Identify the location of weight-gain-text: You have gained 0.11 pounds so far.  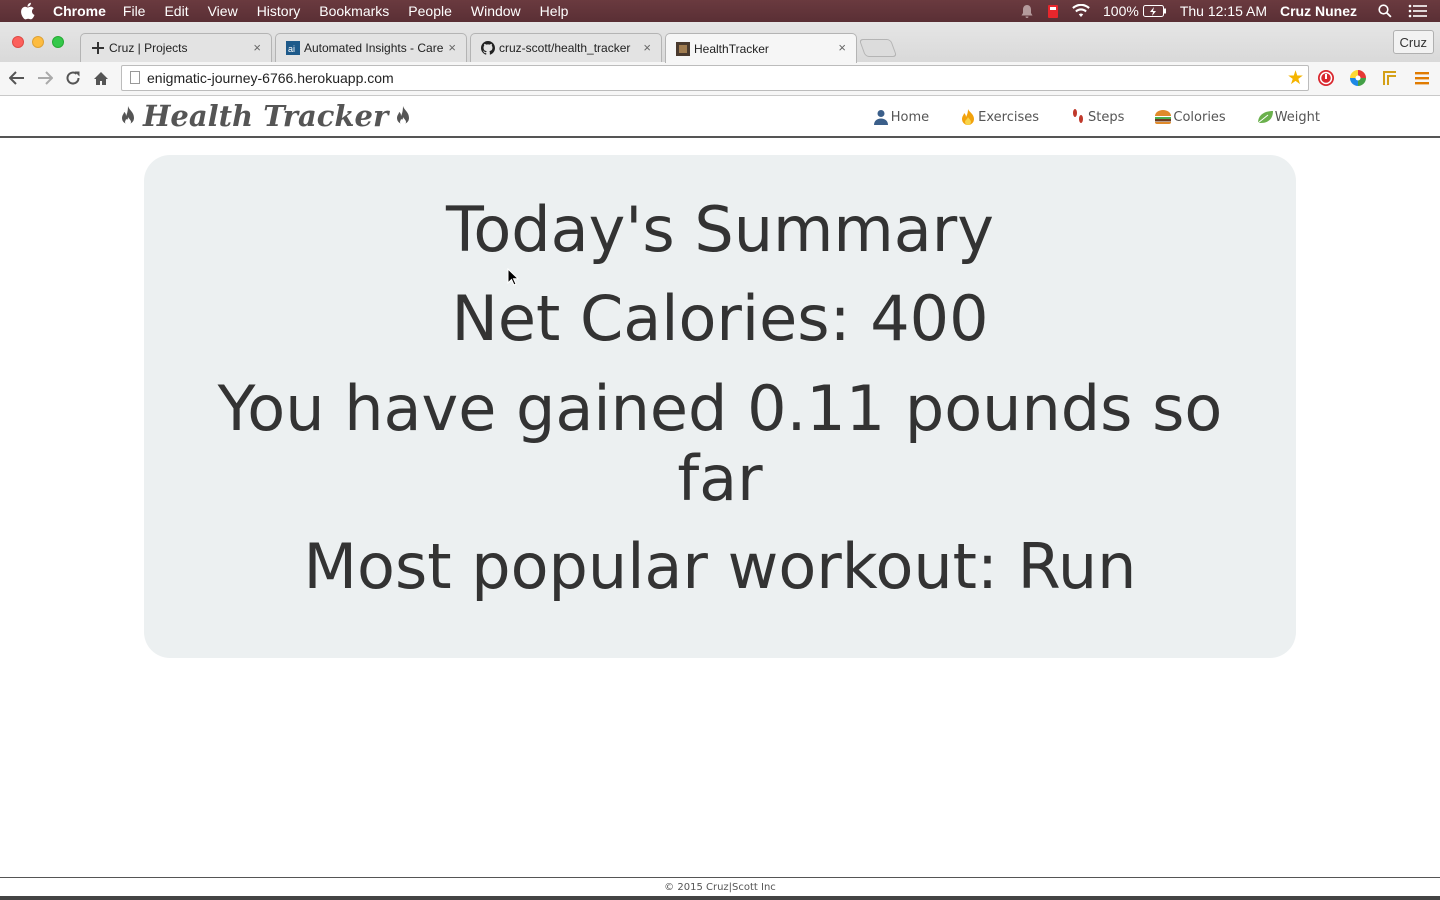
(720, 443).